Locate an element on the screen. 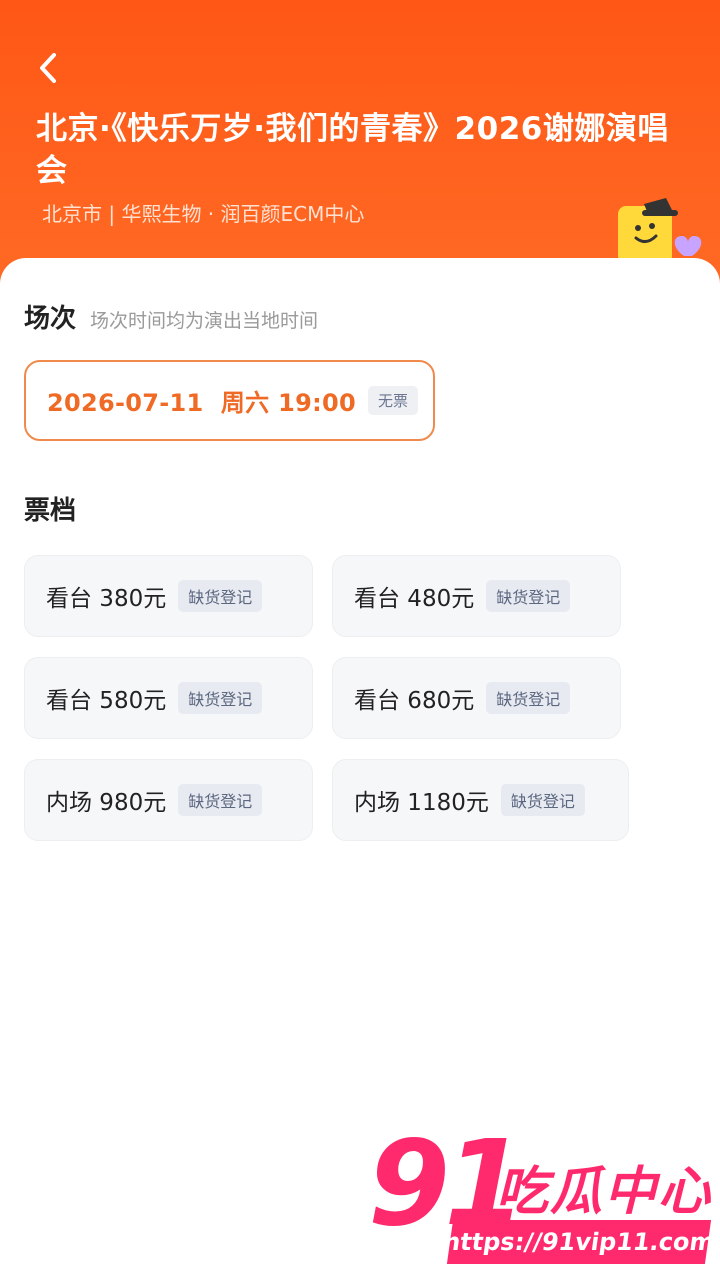 This screenshot has height=1280, width=720. session-section-header: 场次 场次时间均为演出当地时间 is located at coordinates (171, 316).